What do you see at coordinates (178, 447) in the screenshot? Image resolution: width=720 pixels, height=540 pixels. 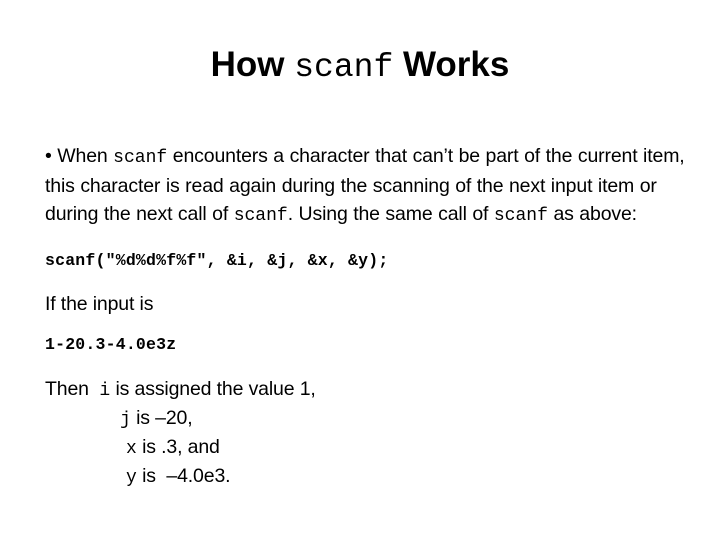 I see `then-text-x: is .3, and` at bounding box center [178, 447].